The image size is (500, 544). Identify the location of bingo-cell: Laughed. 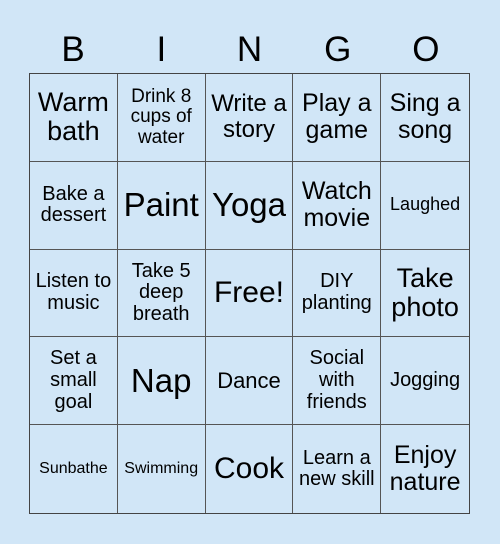
(425, 206).